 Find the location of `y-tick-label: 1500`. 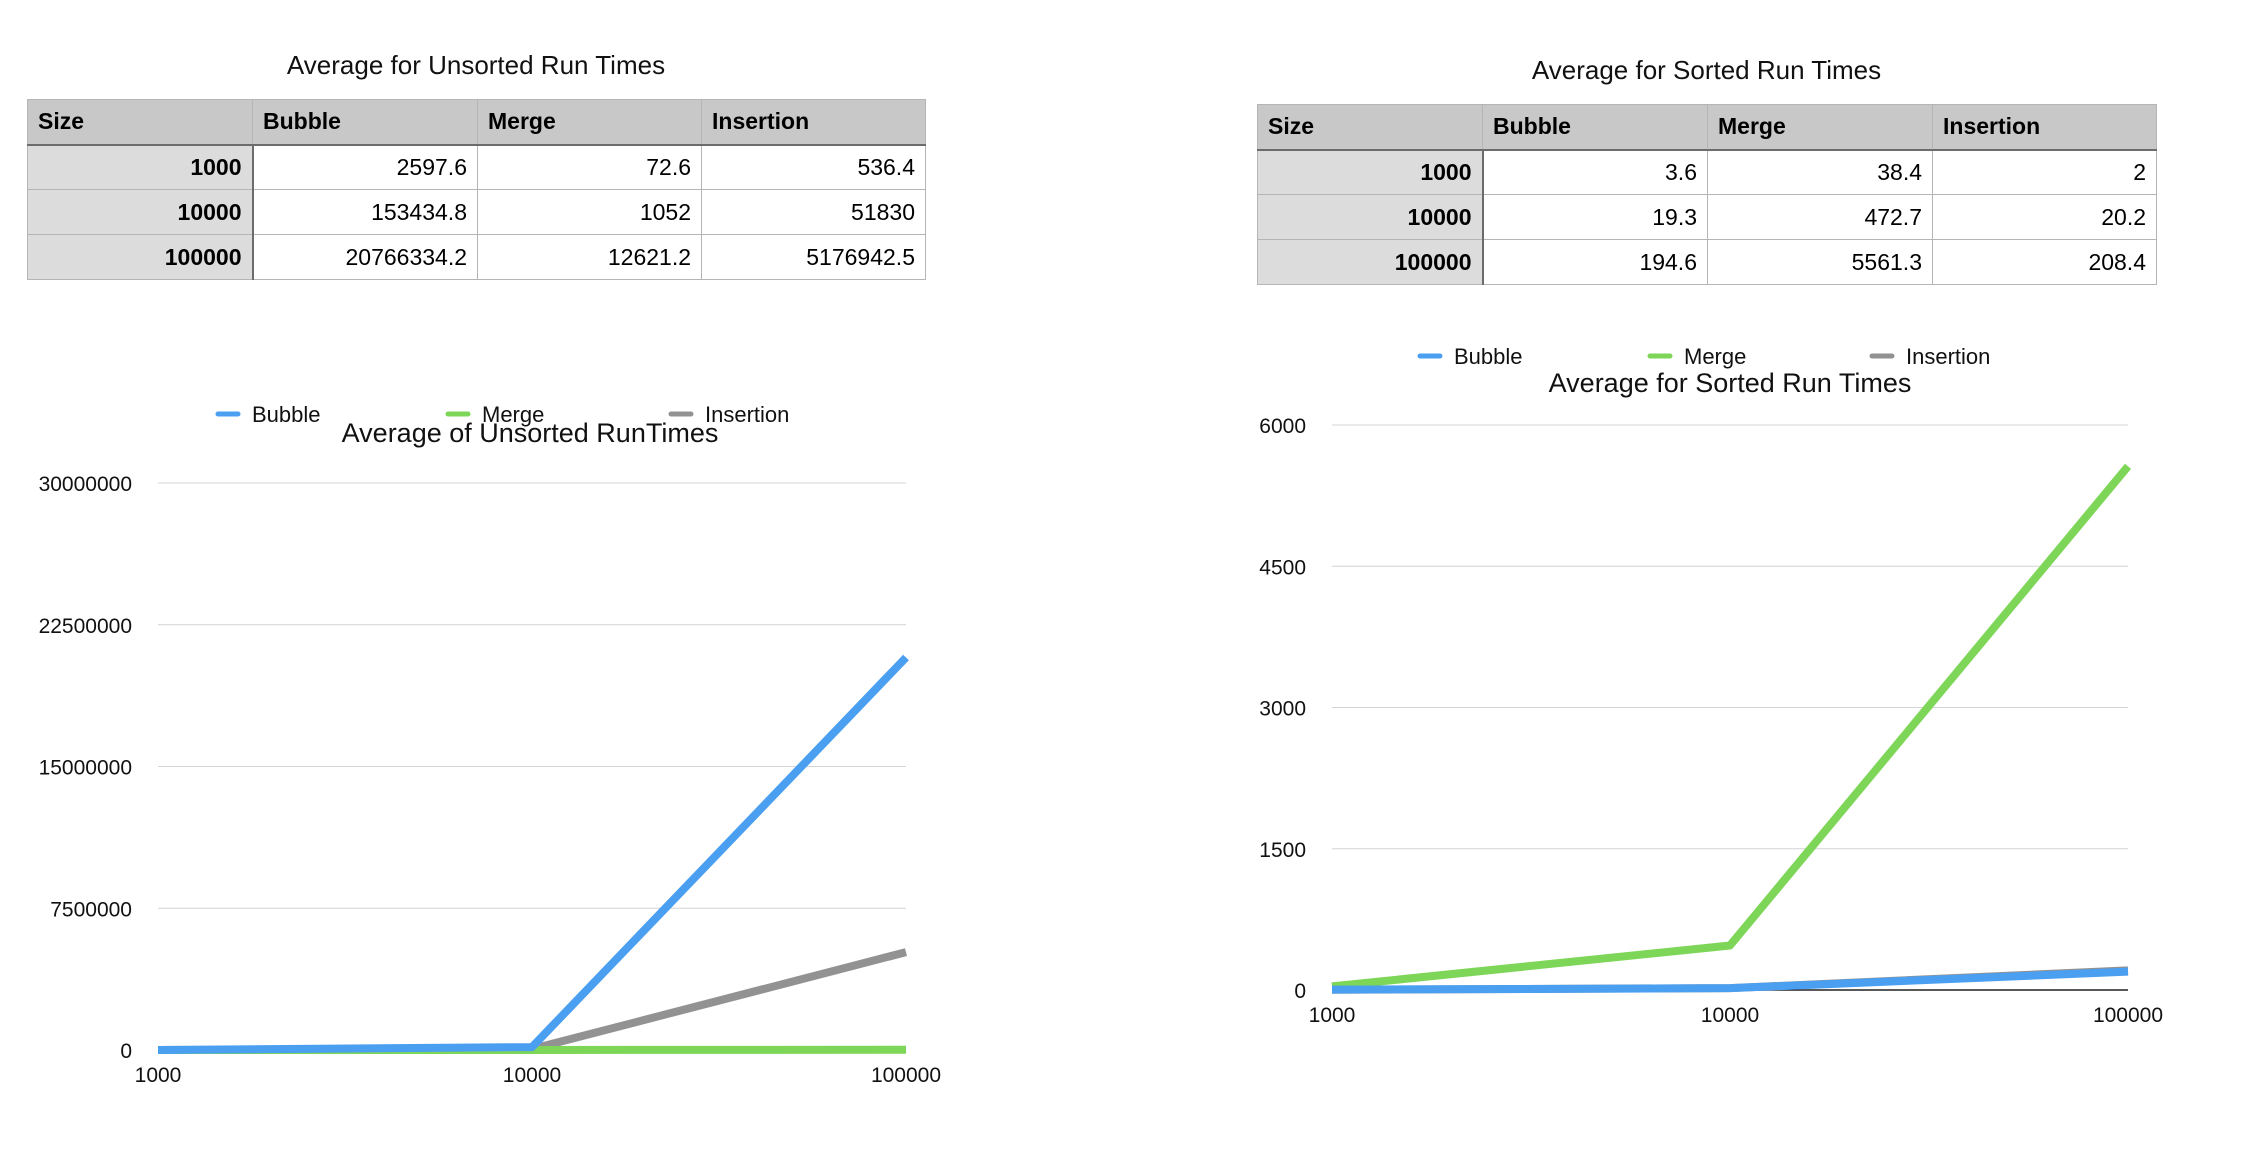

y-tick-label: 1500 is located at coordinates (1282, 850).